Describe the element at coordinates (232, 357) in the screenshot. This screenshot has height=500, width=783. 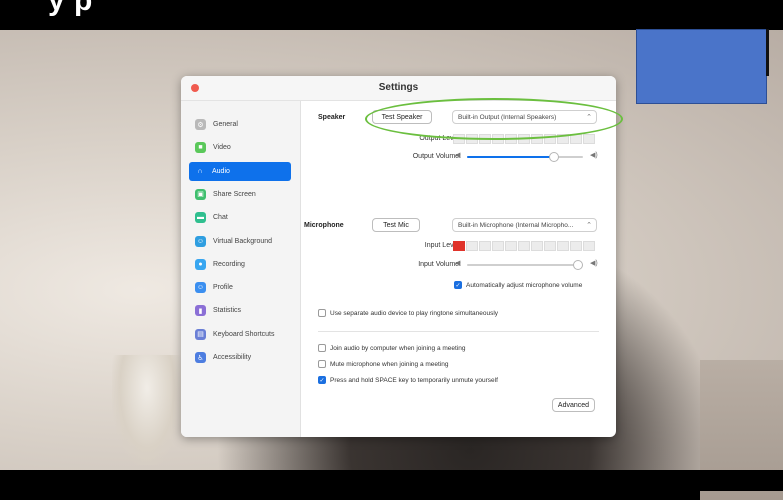
I see `sidebar-item-label: Accessibility` at that location.